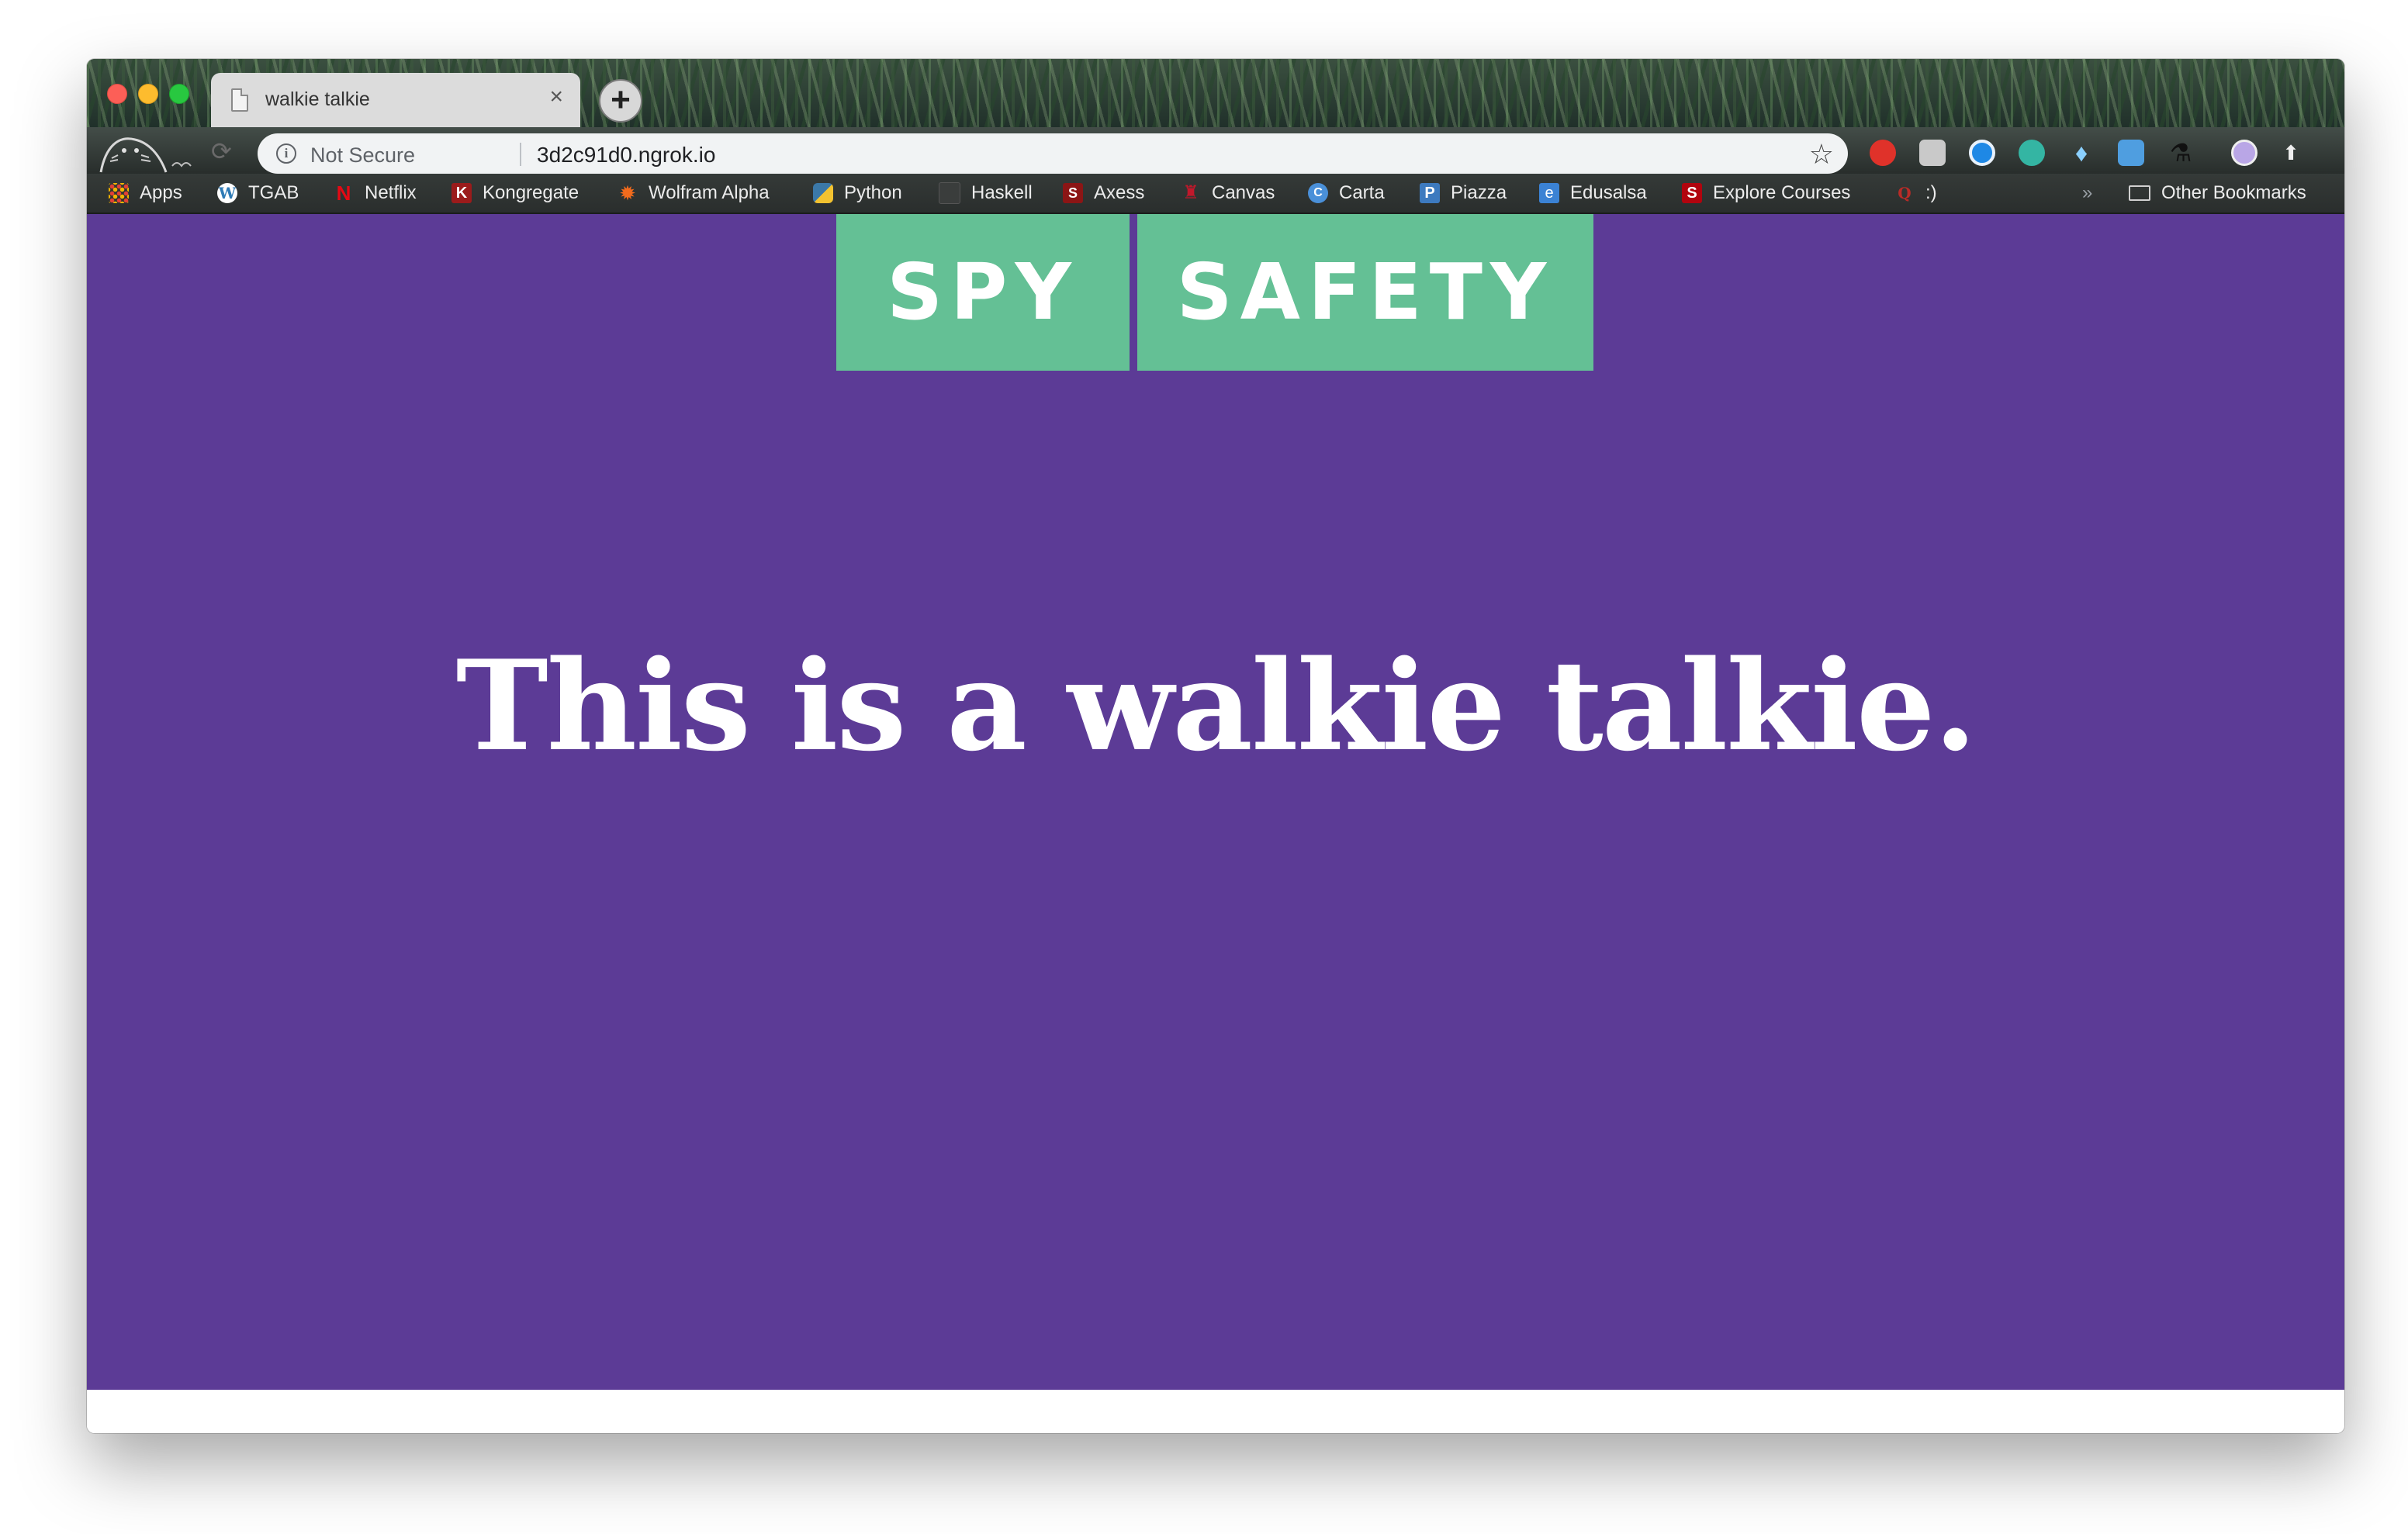 The height and width of the screenshot is (1534, 2408). What do you see at coordinates (273, 192) in the screenshot?
I see `bookmark-label: TGAB` at bounding box center [273, 192].